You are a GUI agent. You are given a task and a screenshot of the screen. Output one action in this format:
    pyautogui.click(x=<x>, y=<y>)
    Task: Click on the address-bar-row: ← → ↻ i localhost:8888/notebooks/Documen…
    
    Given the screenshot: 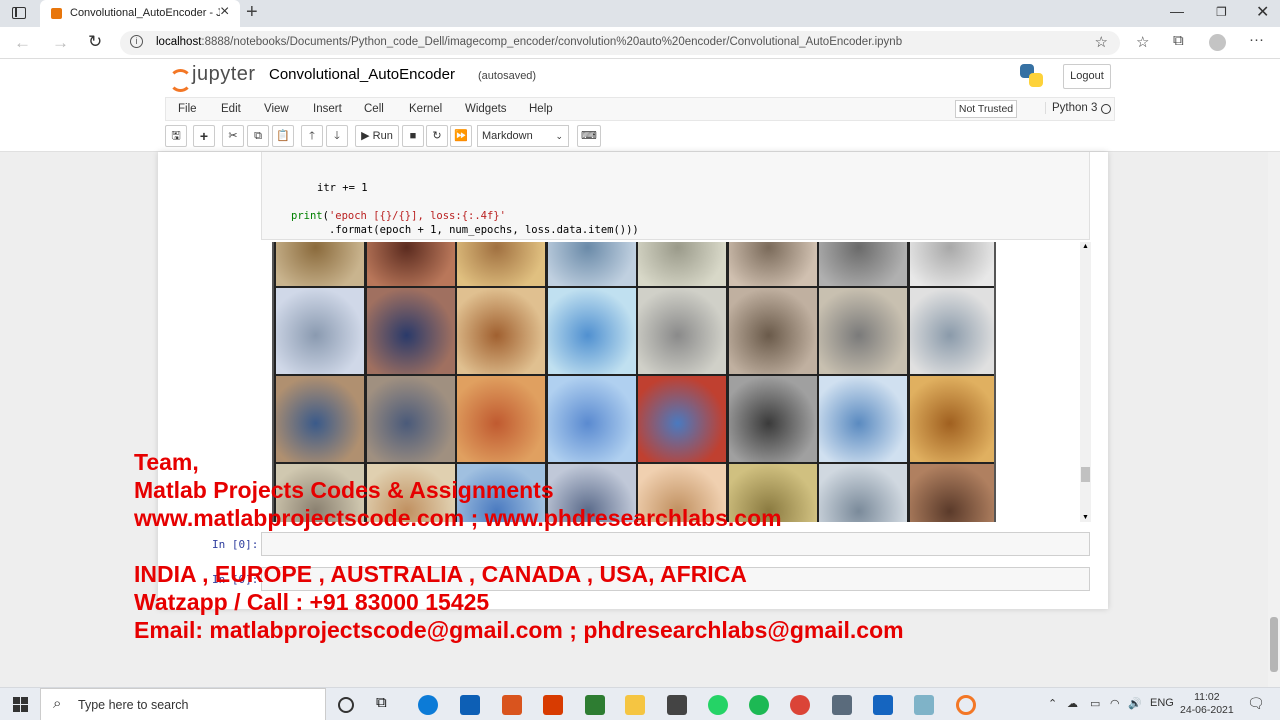 What is the action you would take?
    pyautogui.click(x=640, y=43)
    